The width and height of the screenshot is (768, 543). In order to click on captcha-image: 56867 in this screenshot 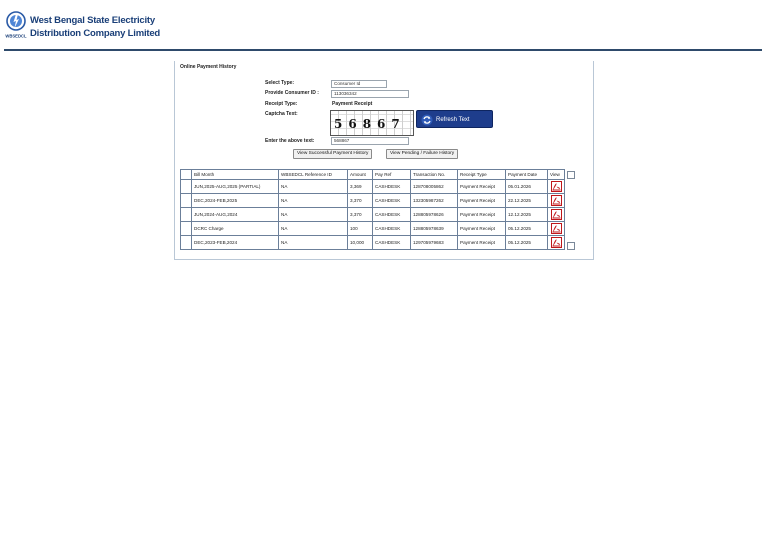, I will do `click(372, 123)`.